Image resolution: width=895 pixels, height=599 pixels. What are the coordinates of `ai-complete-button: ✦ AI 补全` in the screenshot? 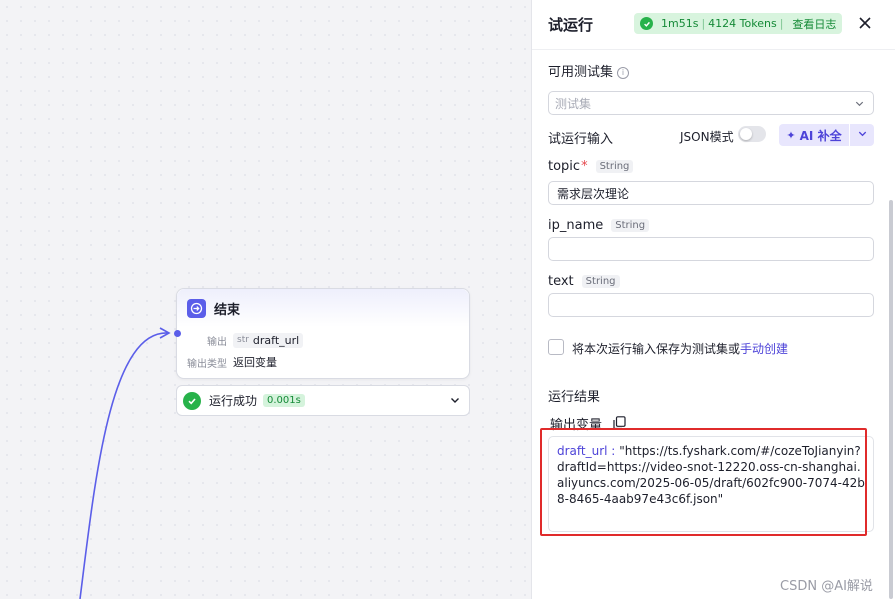 It's located at (814, 135).